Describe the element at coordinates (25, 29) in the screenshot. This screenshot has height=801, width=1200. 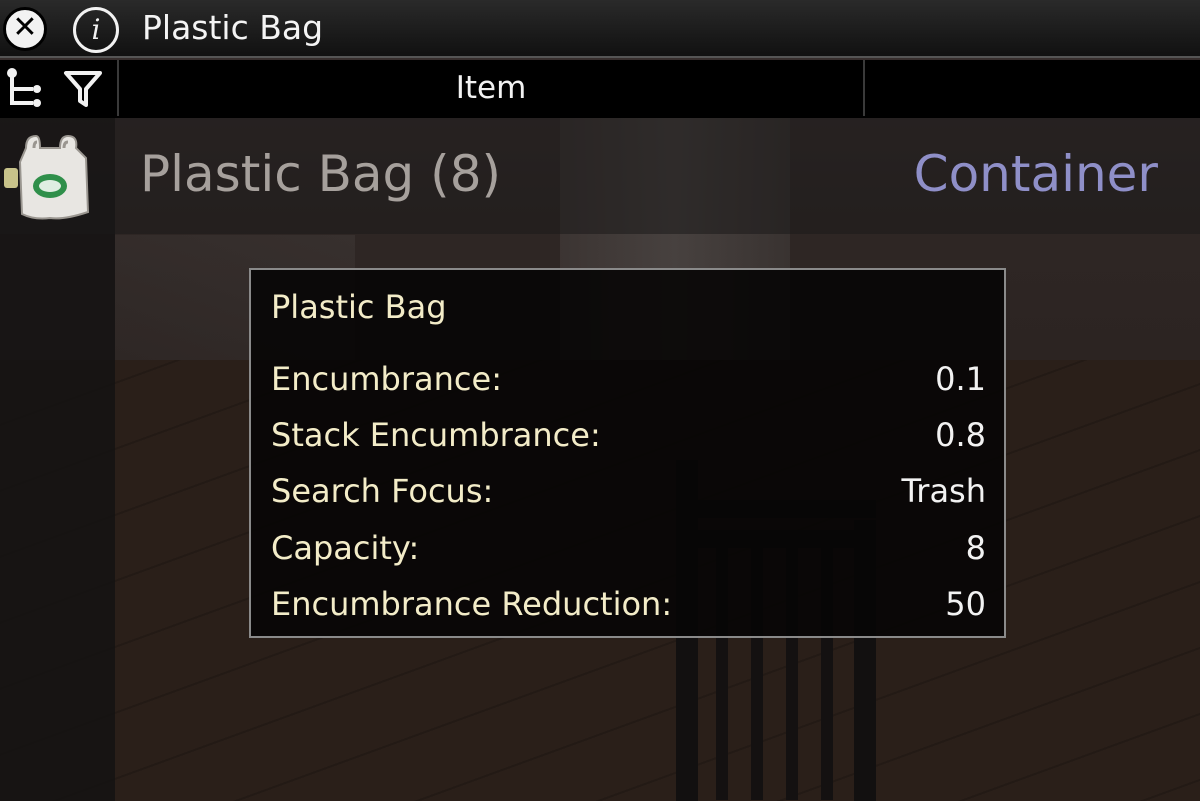
I see `close-icon: ✕` at that location.